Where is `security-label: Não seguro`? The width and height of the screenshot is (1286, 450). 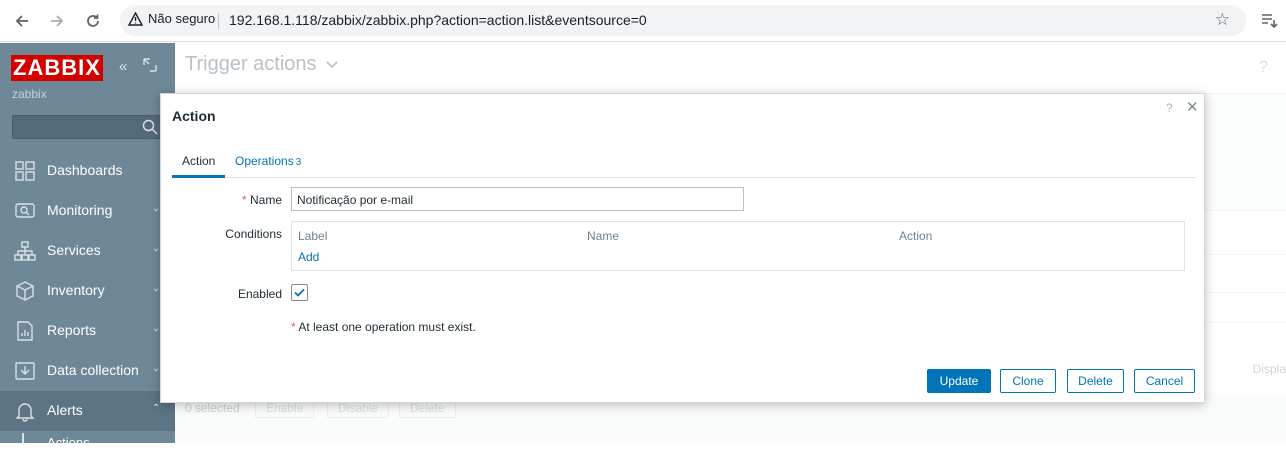
security-label: Não seguro is located at coordinates (182, 18).